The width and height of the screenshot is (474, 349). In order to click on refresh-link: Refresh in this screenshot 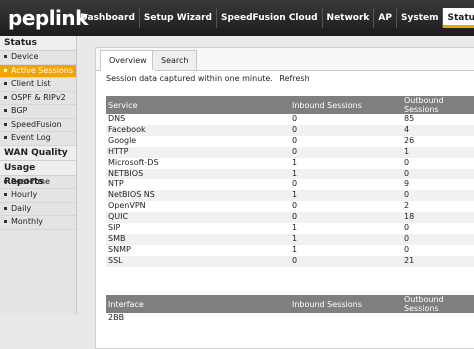, I will do `click(294, 78)`.